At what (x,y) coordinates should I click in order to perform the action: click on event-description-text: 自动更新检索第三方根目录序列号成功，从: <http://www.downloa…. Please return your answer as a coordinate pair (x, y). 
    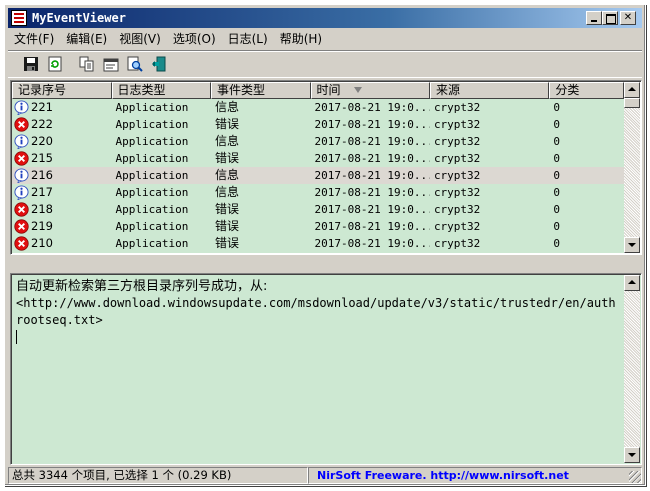
    Looking at the image, I should click on (318, 303).